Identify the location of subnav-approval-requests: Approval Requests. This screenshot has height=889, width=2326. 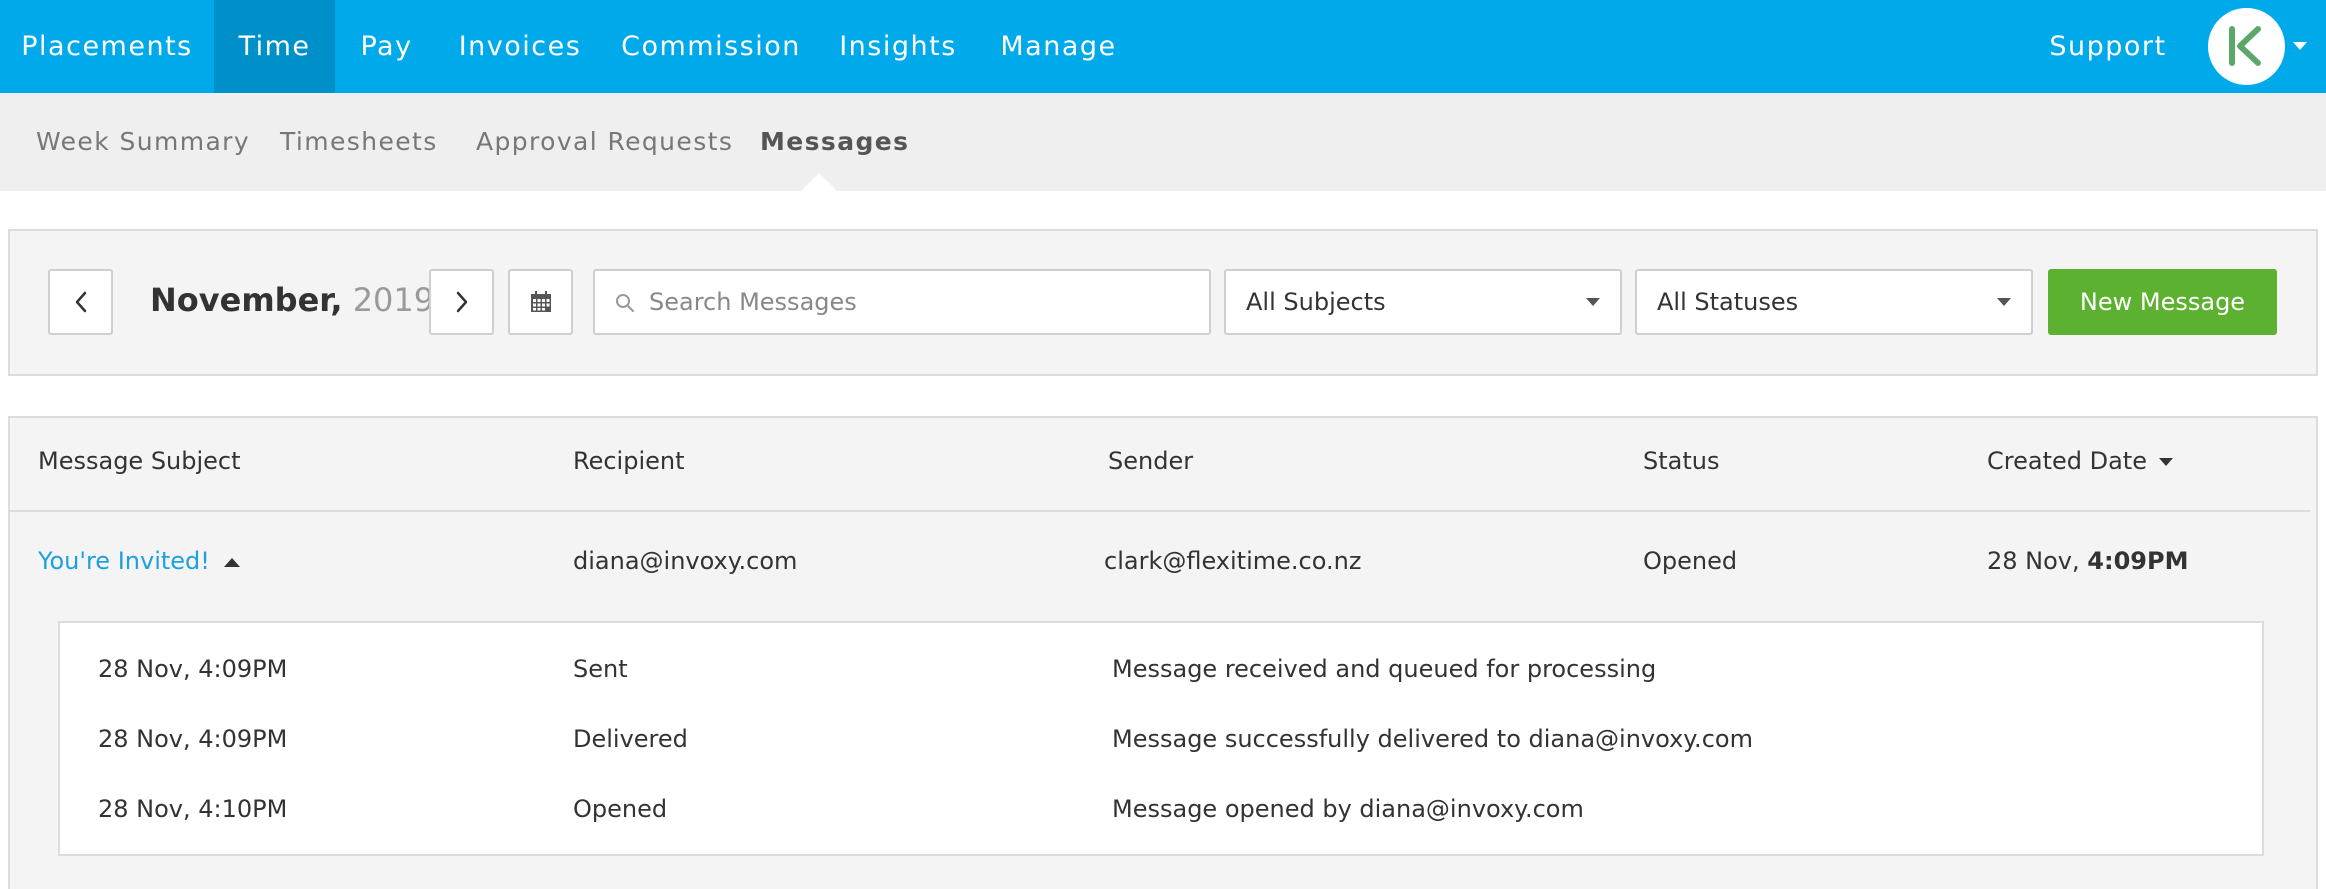
(604, 142).